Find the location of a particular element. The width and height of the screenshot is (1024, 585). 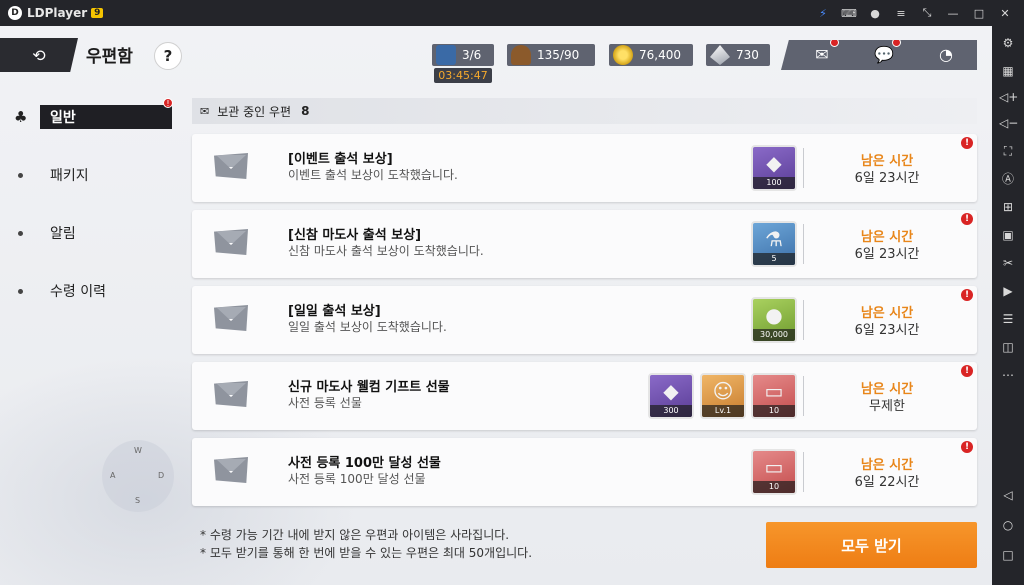

remaining-time-value: 6일 22시간 is located at coordinates (887, 482).